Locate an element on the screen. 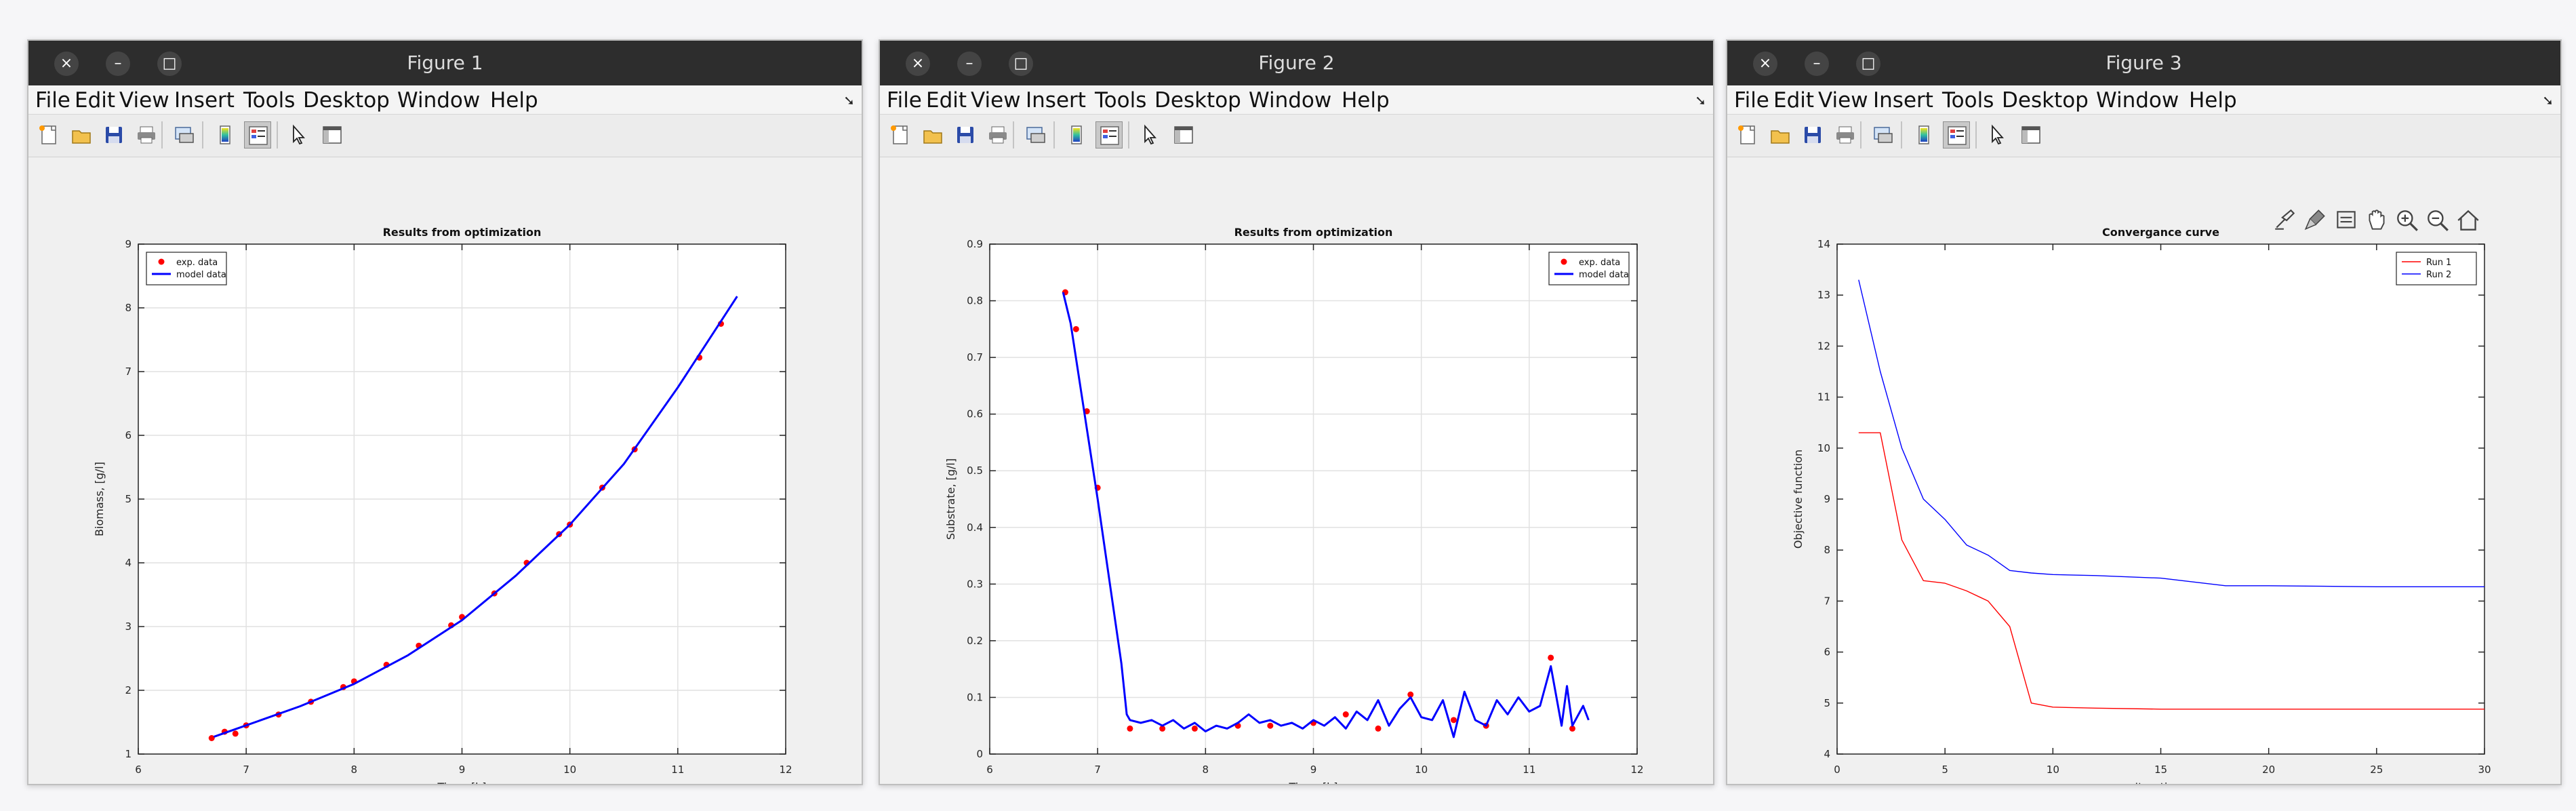 Image resolution: width=2576 pixels, height=811 pixels. window-titlebar: × – □ Figure 1 is located at coordinates (445, 63).